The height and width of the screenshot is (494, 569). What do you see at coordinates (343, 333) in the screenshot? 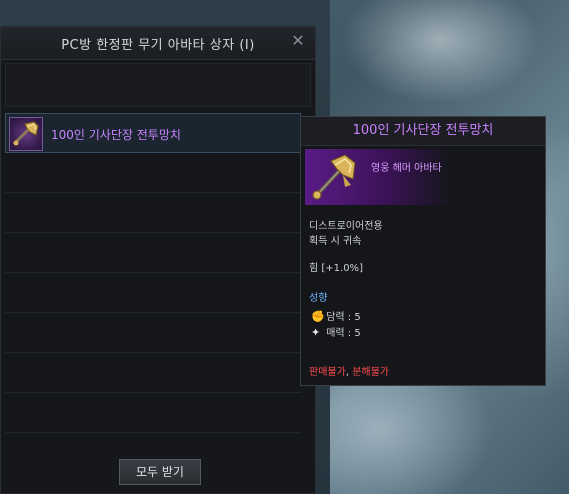
I see `trait-charm-value: 매력 : 5` at bounding box center [343, 333].